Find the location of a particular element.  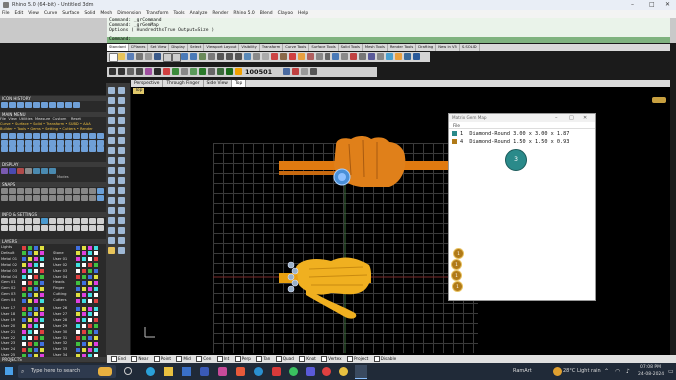

tab-display: Display is located at coordinates (178, 47).